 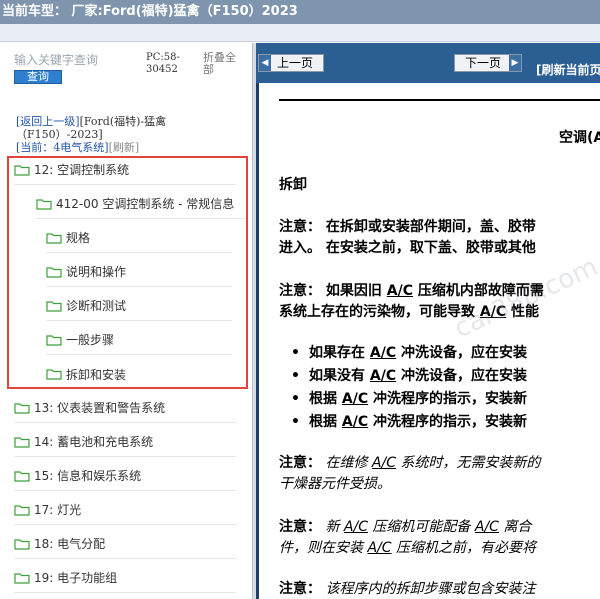 What do you see at coordinates (421, 527) in the screenshot?
I see `text-run: 压缩机可能配备` at bounding box center [421, 527].